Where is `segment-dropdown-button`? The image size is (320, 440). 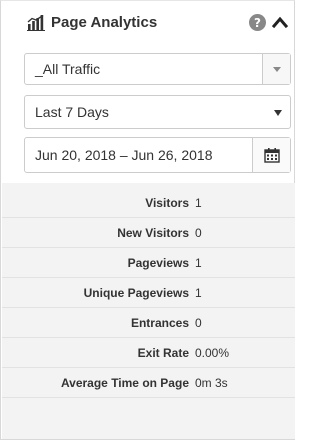
segment-dropdown-button is located at coordinates (276, 69).